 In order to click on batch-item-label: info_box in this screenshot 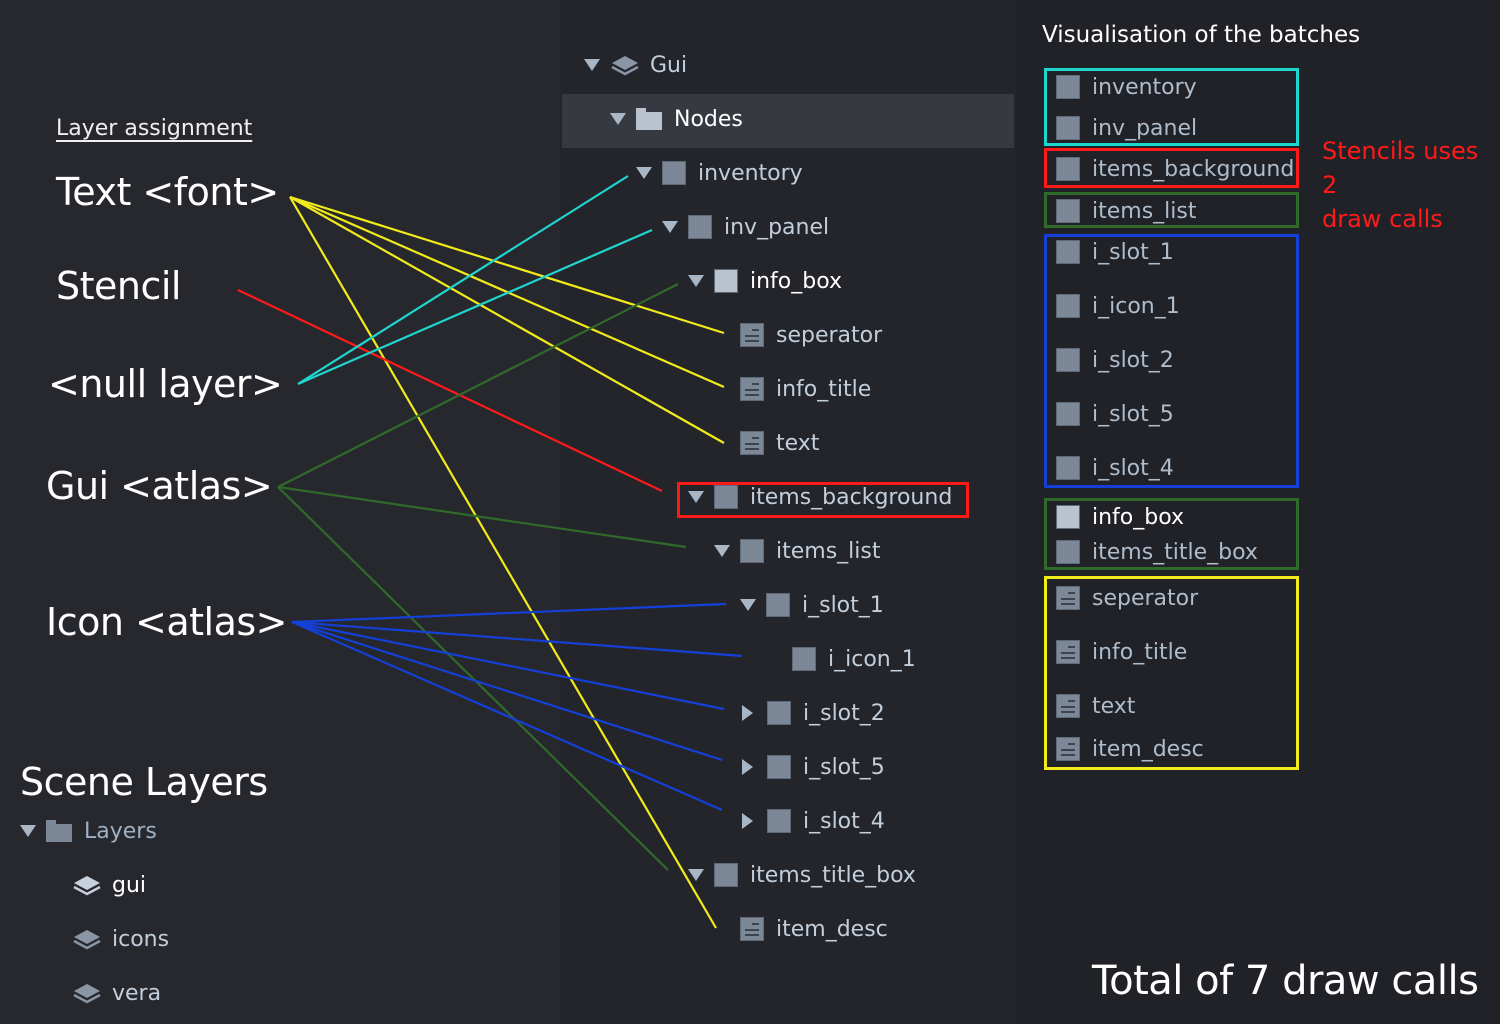, I will do `click(1138, 517)`.